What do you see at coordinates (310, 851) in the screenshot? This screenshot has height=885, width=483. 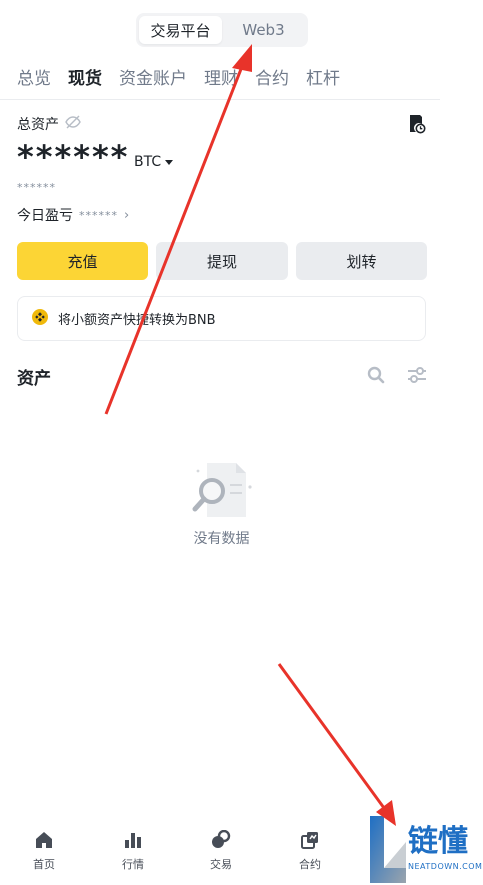 I see `nav-futures: 合约` at bounding box center [310, 851].